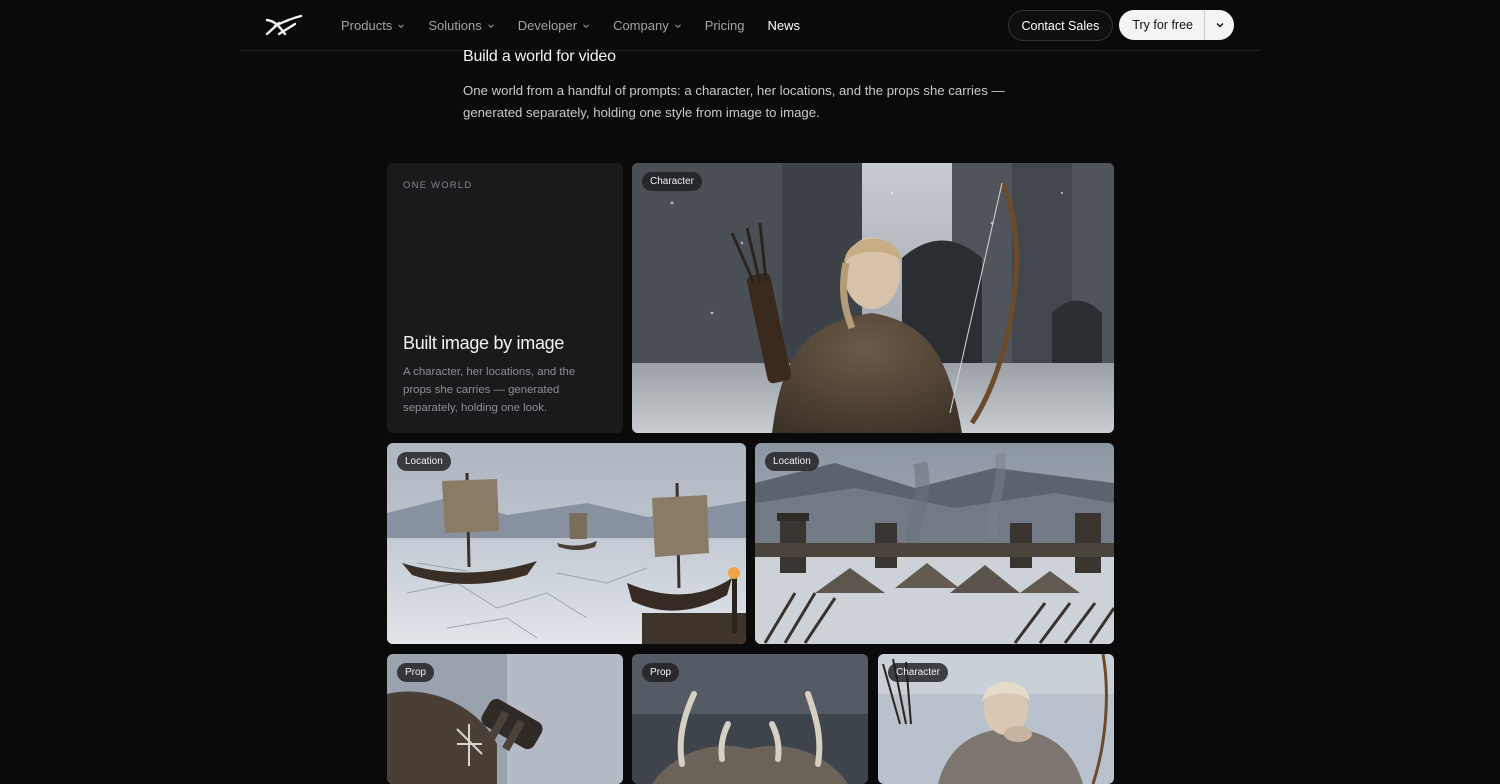 This screenshot has height=784, width=1500. I want to click on x-logo-icon, so click(284, 25).